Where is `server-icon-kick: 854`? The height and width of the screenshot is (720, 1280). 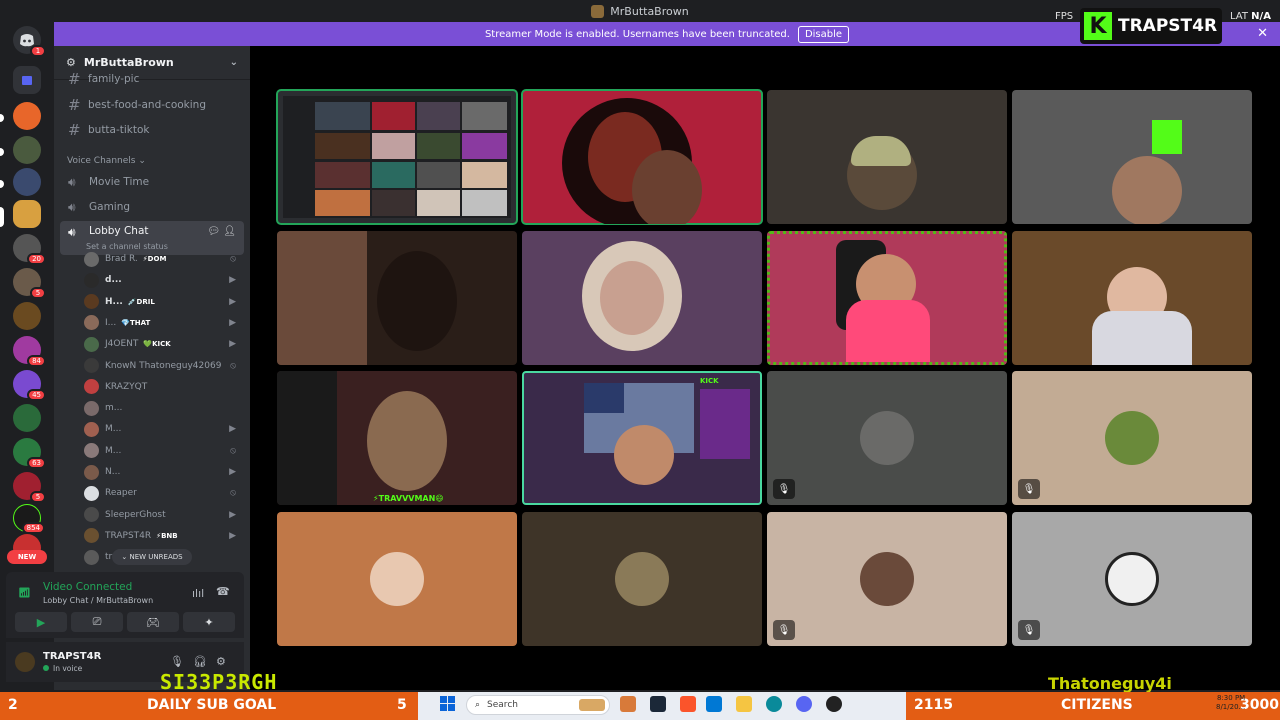
server-icon-kick: 854 is located at coordinates (29, 519).